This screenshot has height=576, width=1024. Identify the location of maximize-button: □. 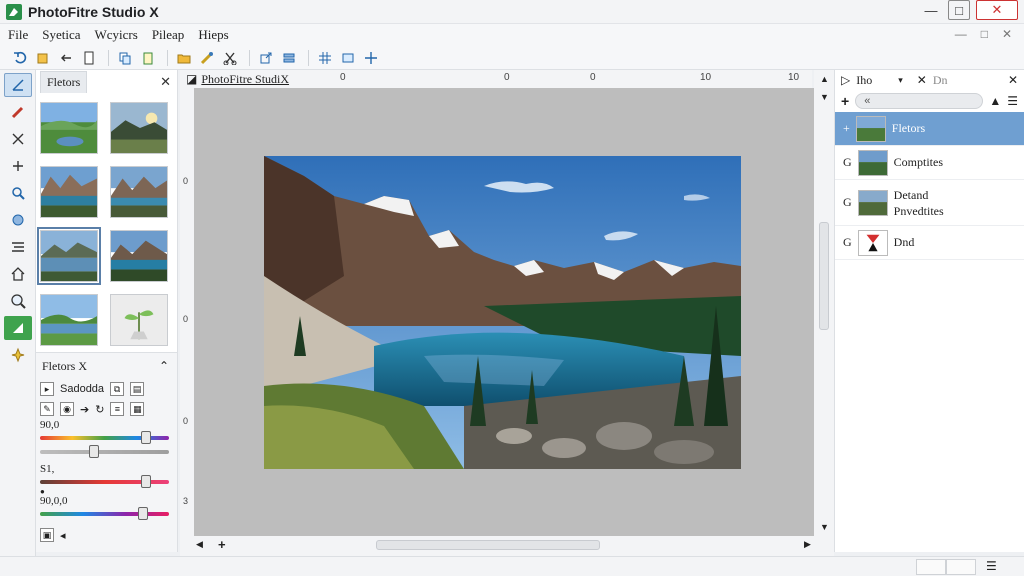
(959, 10).